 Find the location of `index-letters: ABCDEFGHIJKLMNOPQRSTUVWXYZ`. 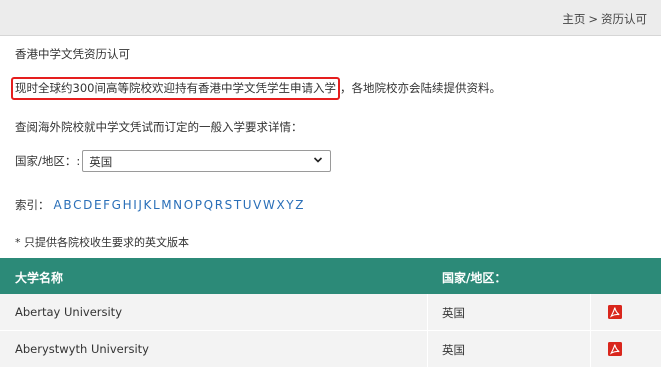

index-letters: ABCDEFGHIJKLMNOPQRSTUVWXYZ is located at coordinates (180, 205).